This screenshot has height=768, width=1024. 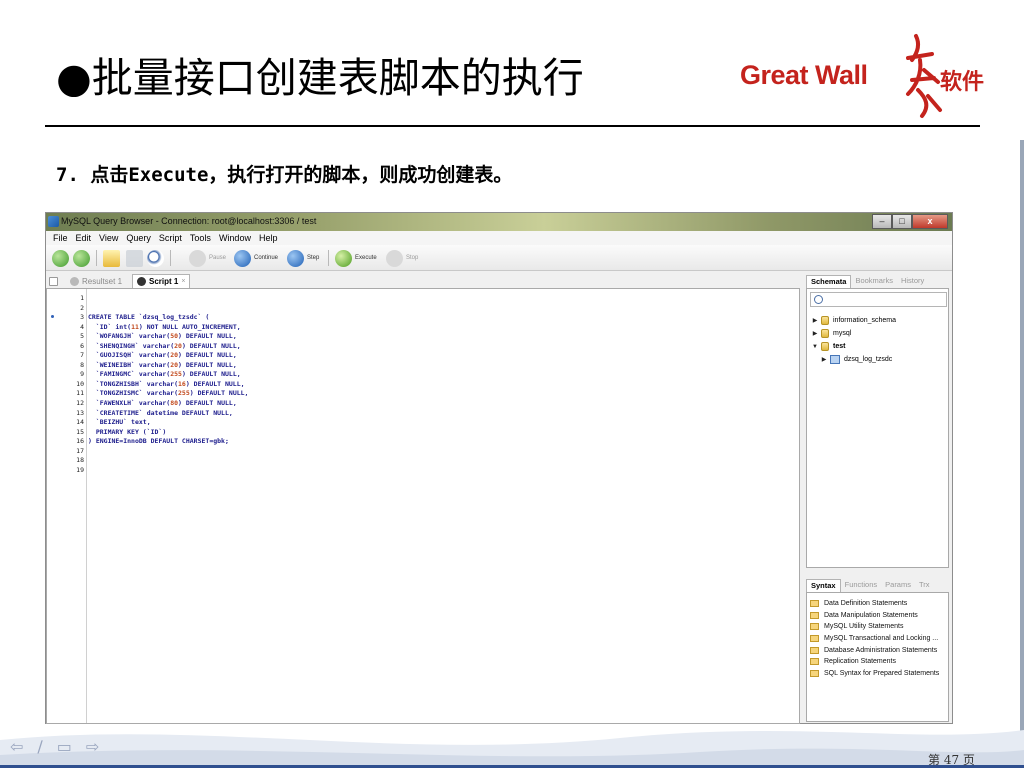 What do you see at coordinates (200, 238) in the screenshot?
I see `menu-tools: Tools` at bounding box center [200, 238].